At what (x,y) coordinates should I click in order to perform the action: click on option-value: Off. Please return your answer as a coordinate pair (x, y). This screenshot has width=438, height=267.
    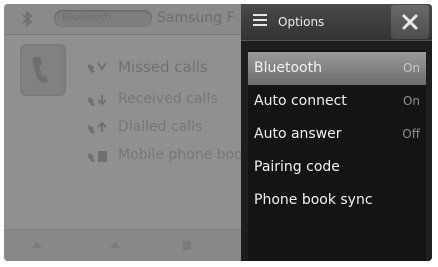
    Looking at the image, I should click on (411, 134).